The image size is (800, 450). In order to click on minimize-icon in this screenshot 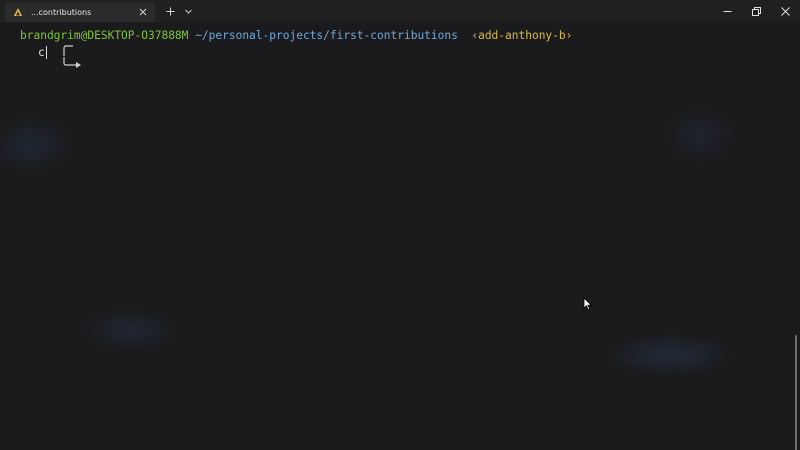, I will do `click(727, 11)`.